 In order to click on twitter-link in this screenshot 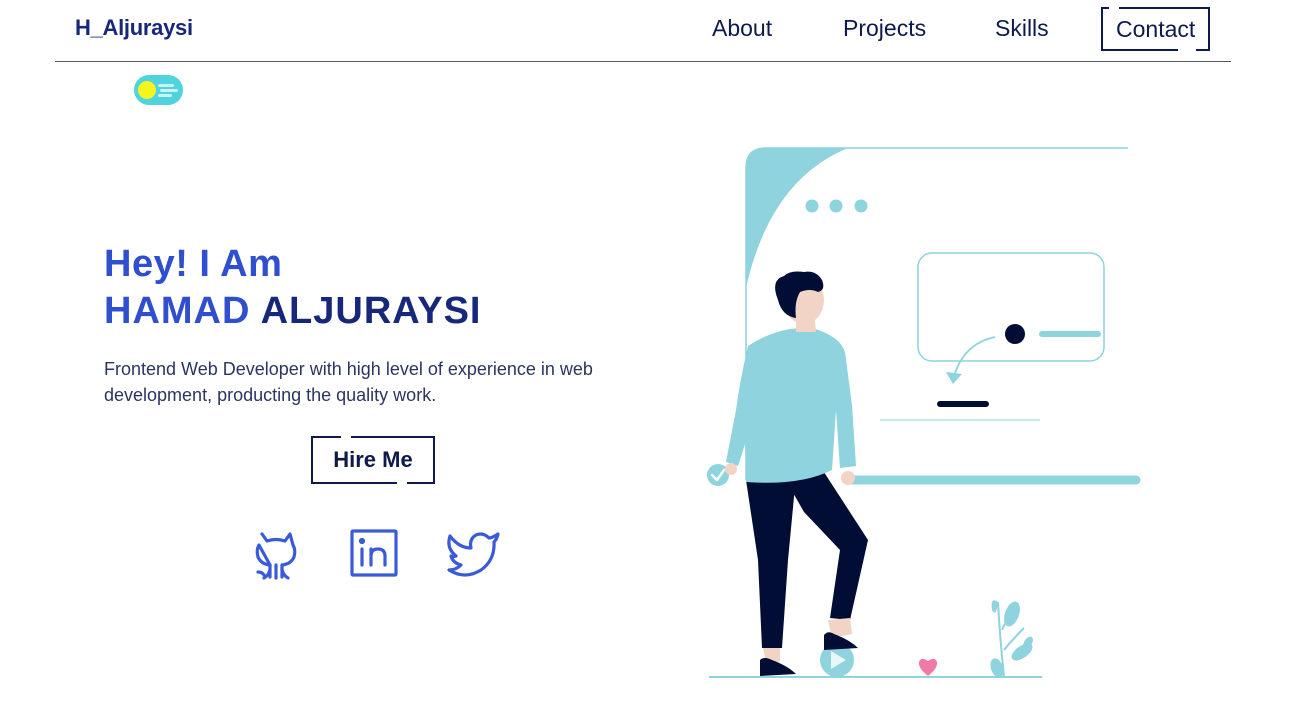, I will do `click(474, 554)`.